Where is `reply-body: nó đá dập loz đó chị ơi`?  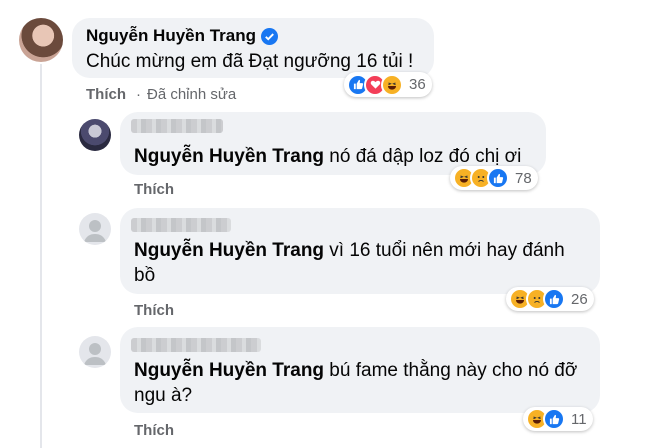 reply-body: nó đá dập loz đó chị ơi is located at coordinates (423, 156).